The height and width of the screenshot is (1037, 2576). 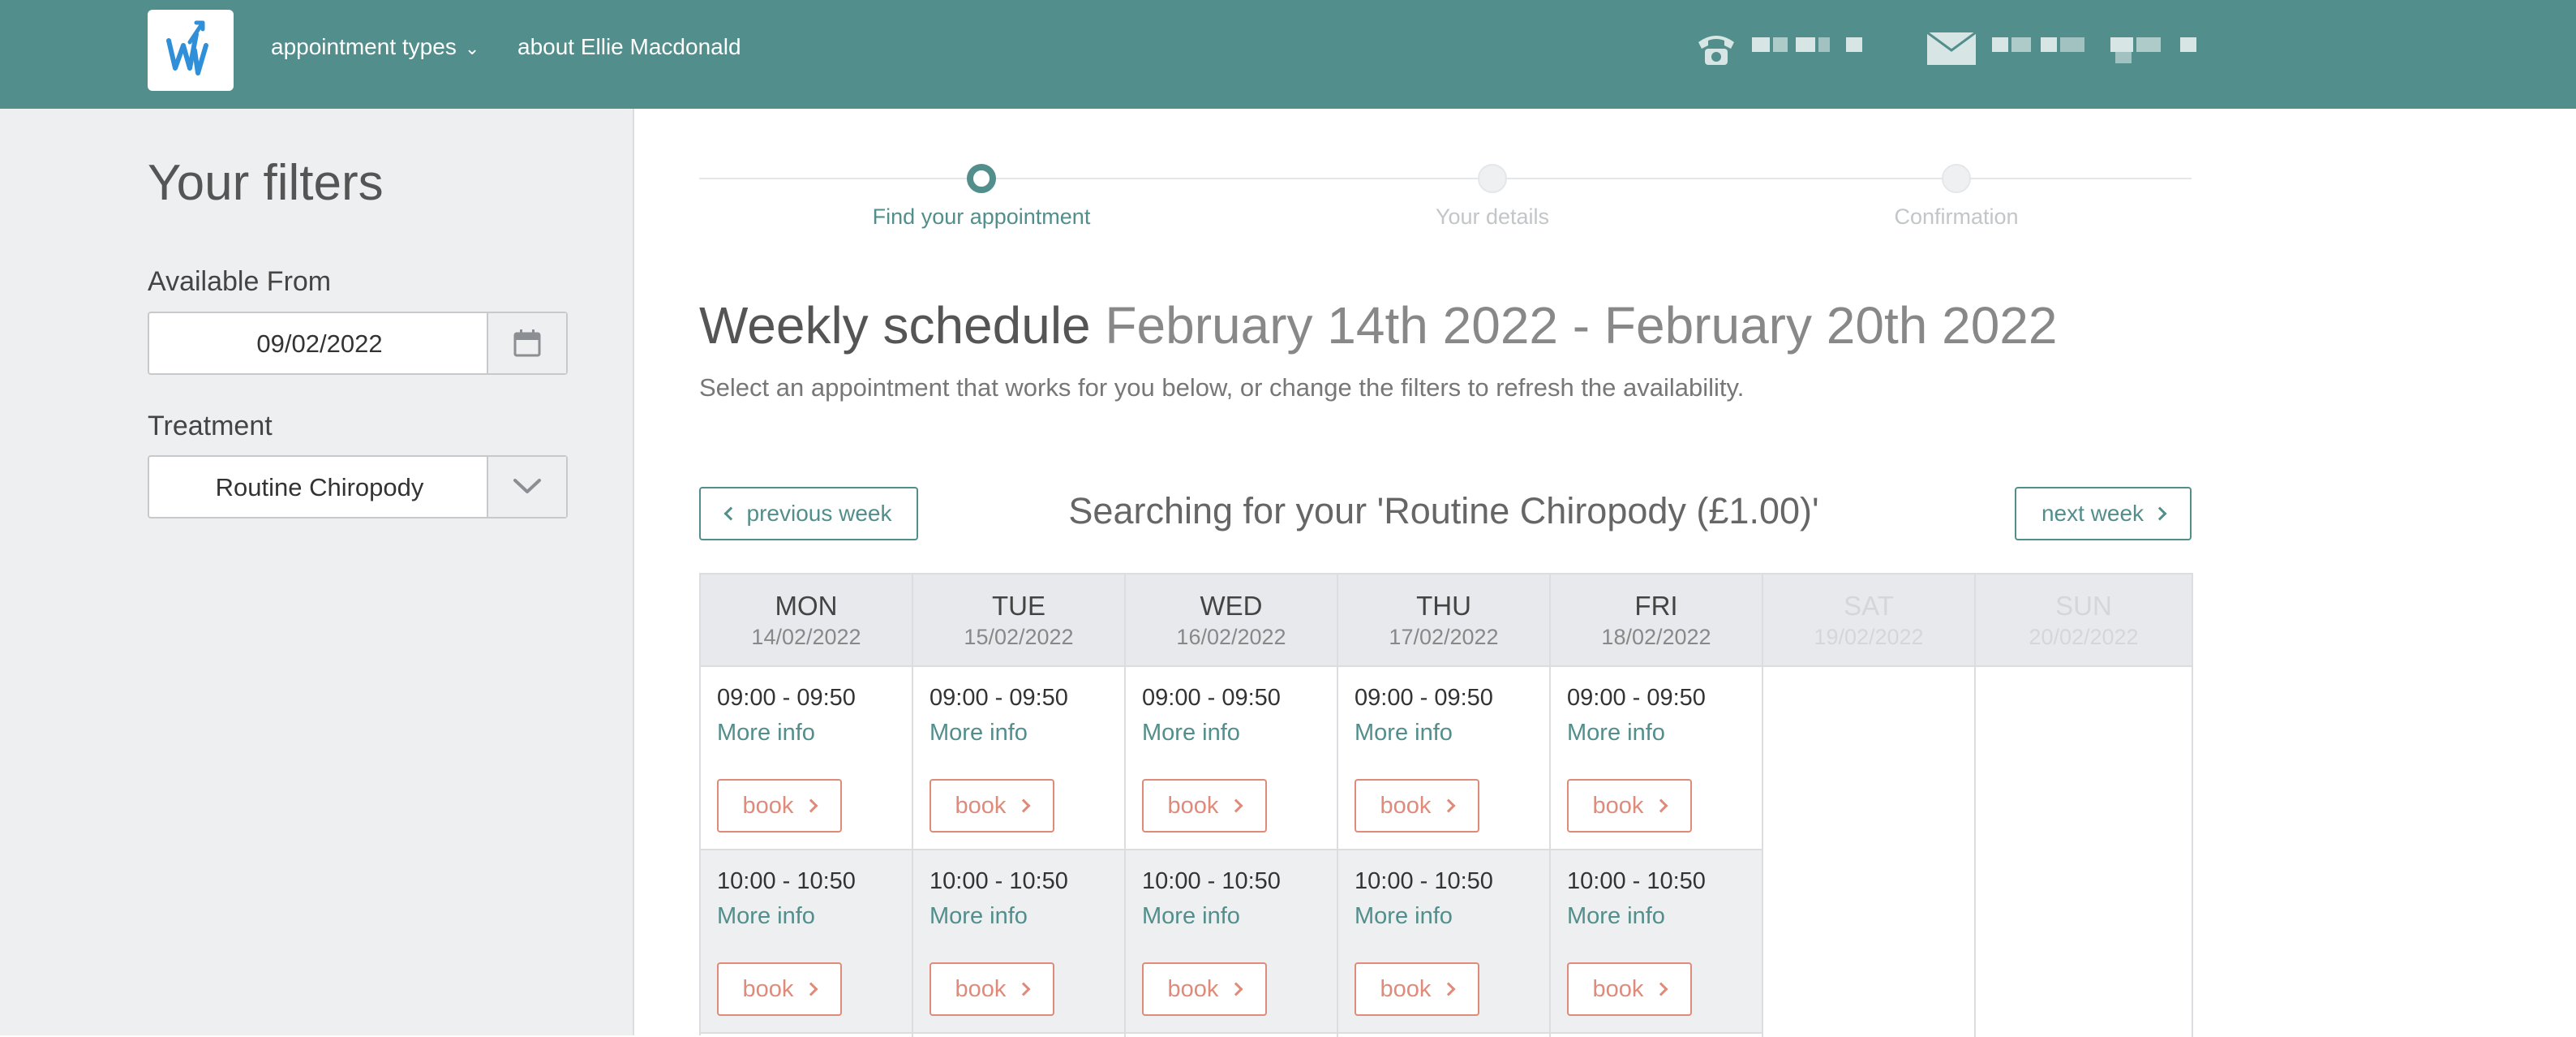 I want to click on step-label-find: Find your appointment, so click(x=982, y=216).